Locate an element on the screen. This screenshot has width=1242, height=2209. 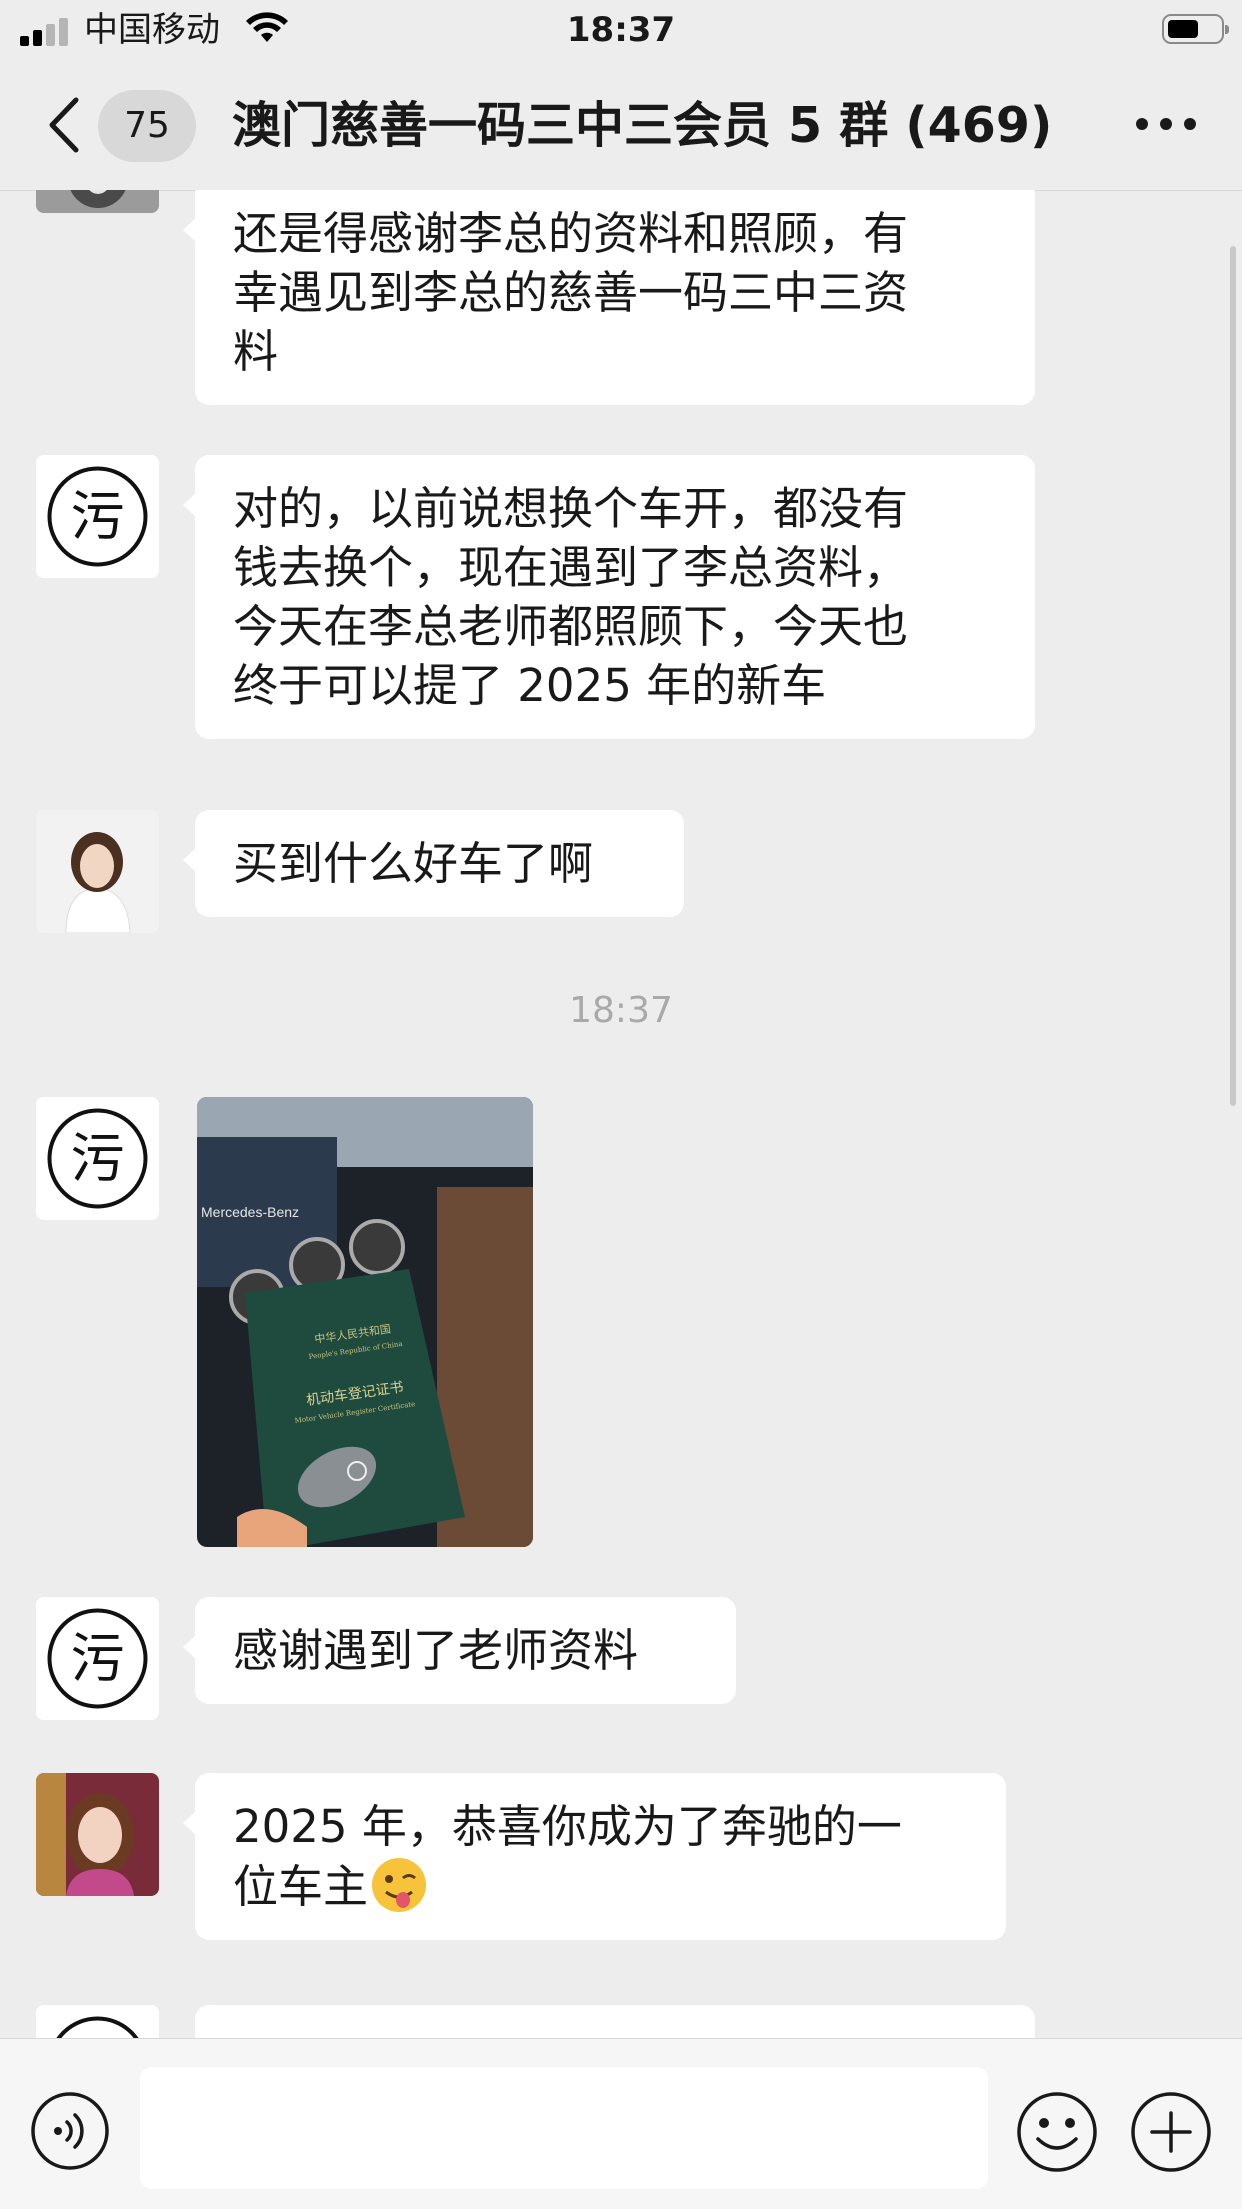
chat-title: 澳门慈善一码三中三会员 5 群 (469) is located at coordinates (642, 125).